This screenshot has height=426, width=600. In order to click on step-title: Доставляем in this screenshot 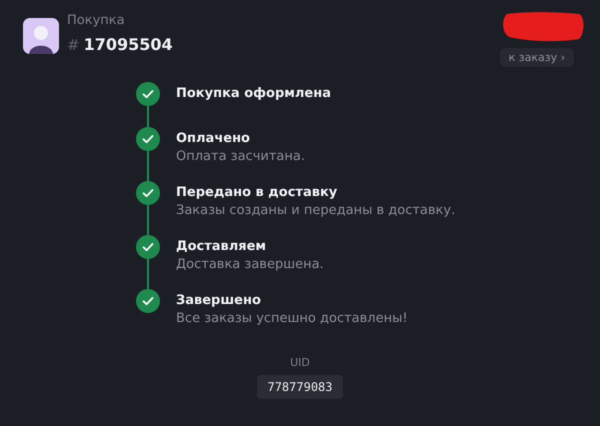, I will do `click(222, 247)`.